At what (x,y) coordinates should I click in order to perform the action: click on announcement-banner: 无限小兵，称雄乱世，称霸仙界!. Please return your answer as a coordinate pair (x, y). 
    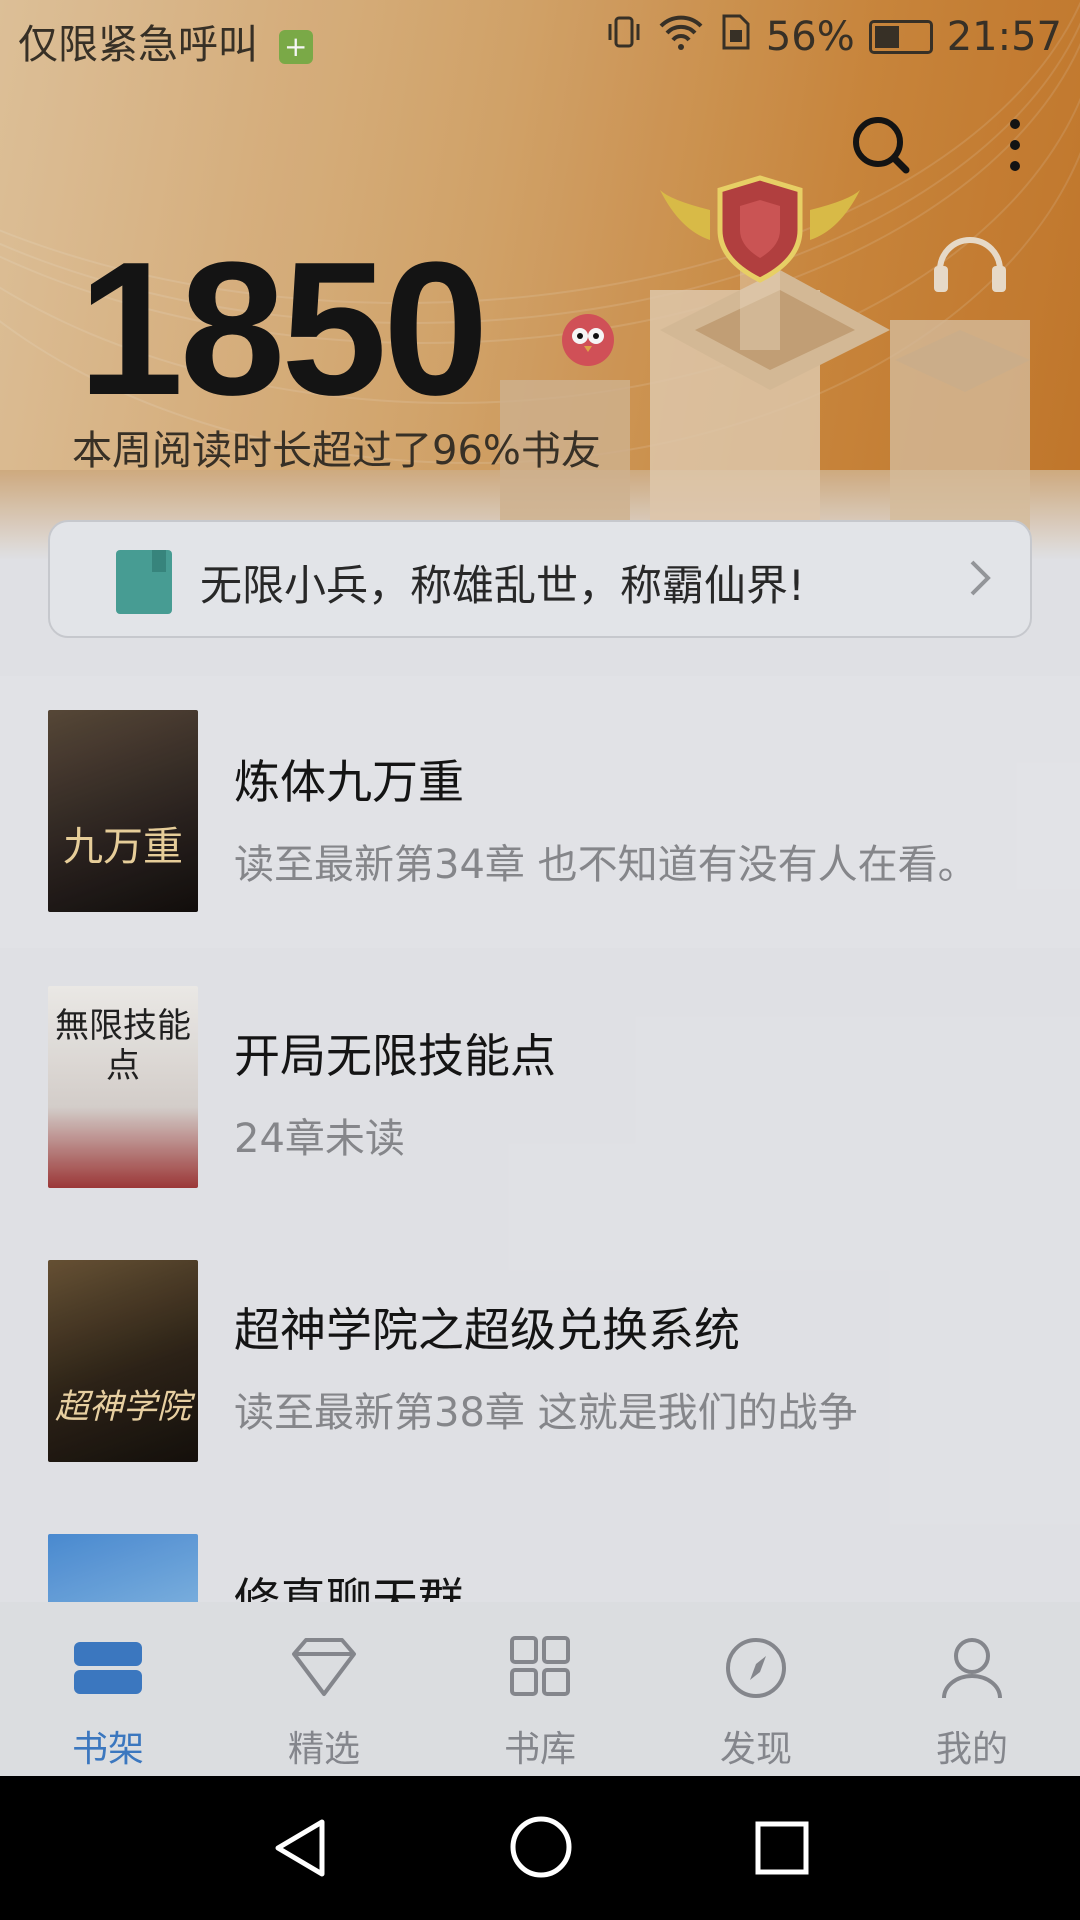
    Looking at the image, I should click on (540, 579).